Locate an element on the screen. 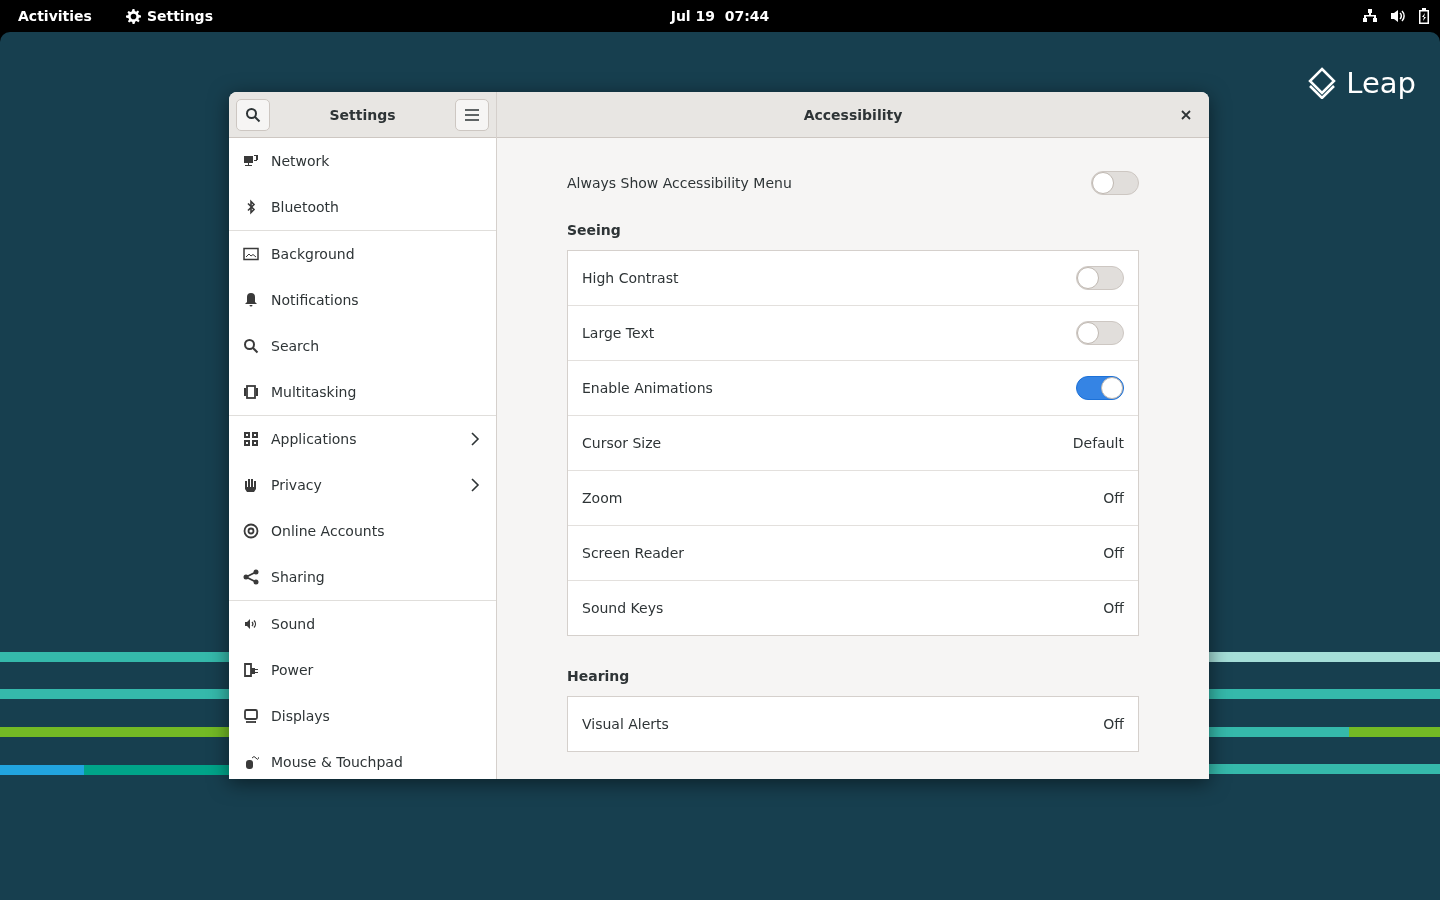  setting-label: Enable Animations is located at coordinates (647, 388).